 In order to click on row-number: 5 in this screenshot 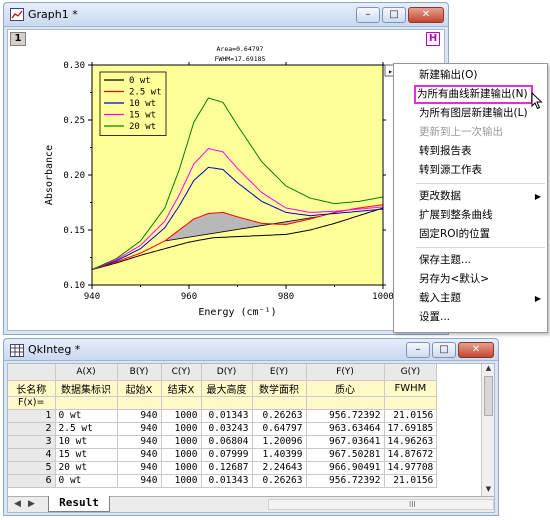, I will do `click(32, 468)`.